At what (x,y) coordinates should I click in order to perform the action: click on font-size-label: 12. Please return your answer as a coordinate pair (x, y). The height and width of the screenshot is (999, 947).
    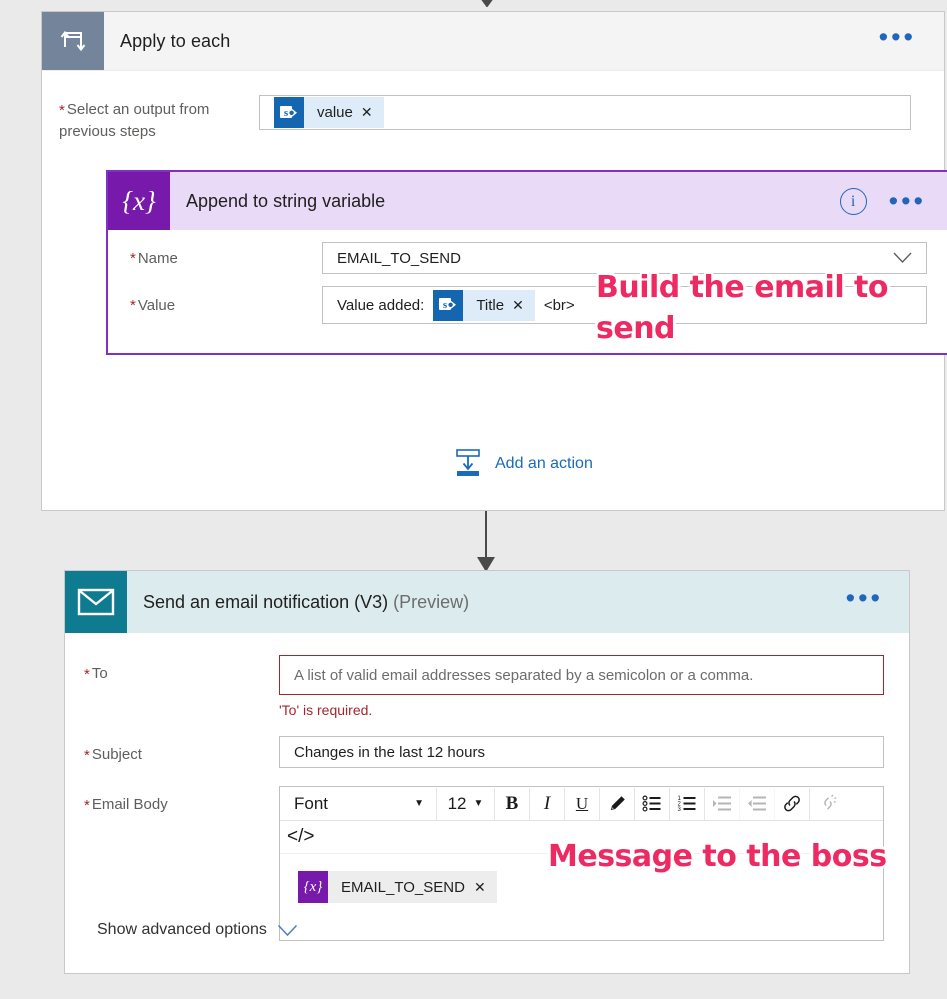
    Looking at the image, I should click on (457, 803).